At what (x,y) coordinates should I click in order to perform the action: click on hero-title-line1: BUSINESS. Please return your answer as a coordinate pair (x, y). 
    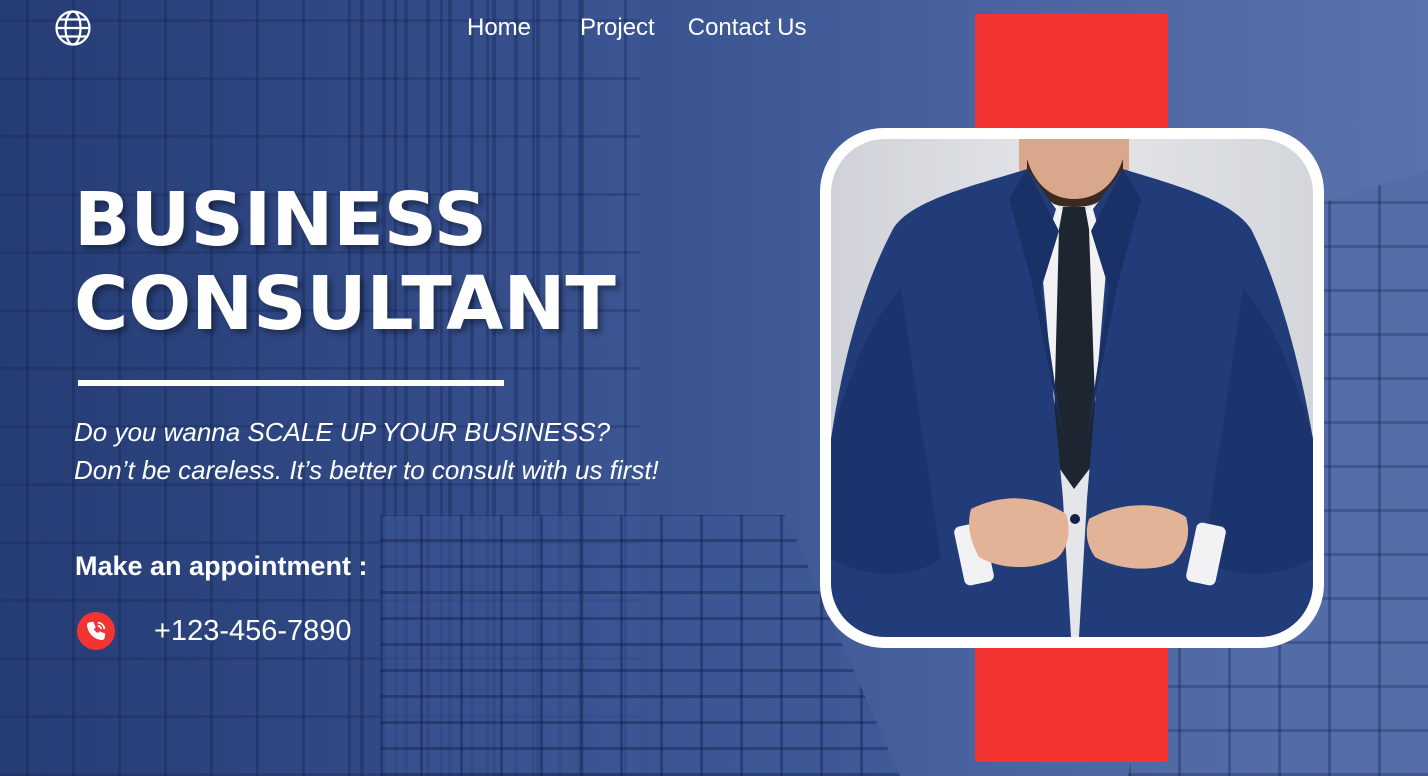
    Looking at the image, I should click on (281, 220).